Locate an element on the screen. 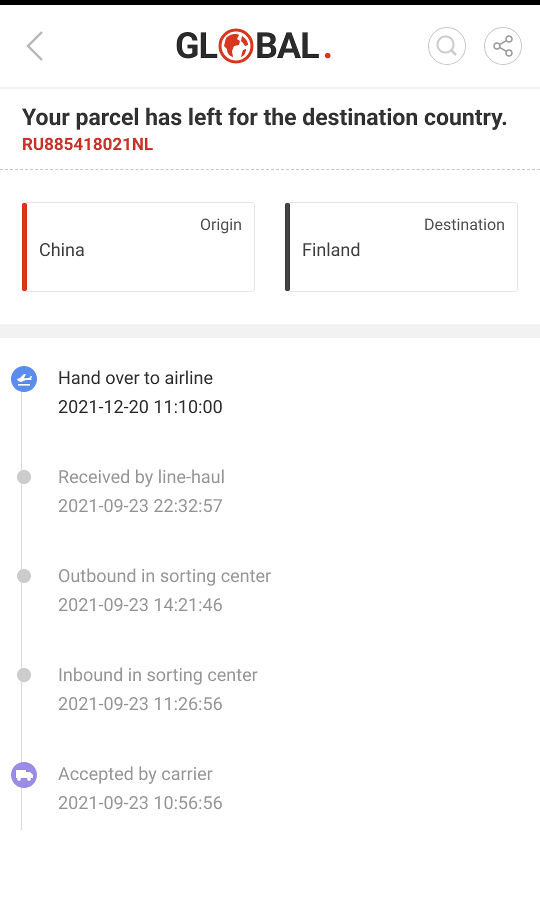 The width and height of the screenshot is (540, 897). place-value: China is located at coordinates (62, 250).